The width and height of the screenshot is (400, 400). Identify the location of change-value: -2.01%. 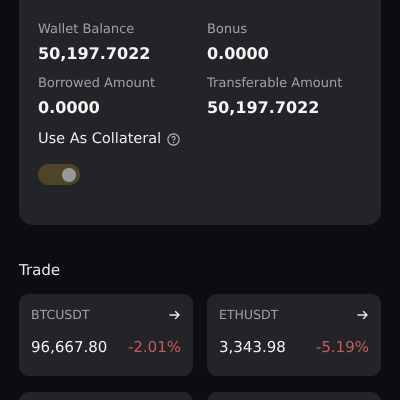
(154, 347).